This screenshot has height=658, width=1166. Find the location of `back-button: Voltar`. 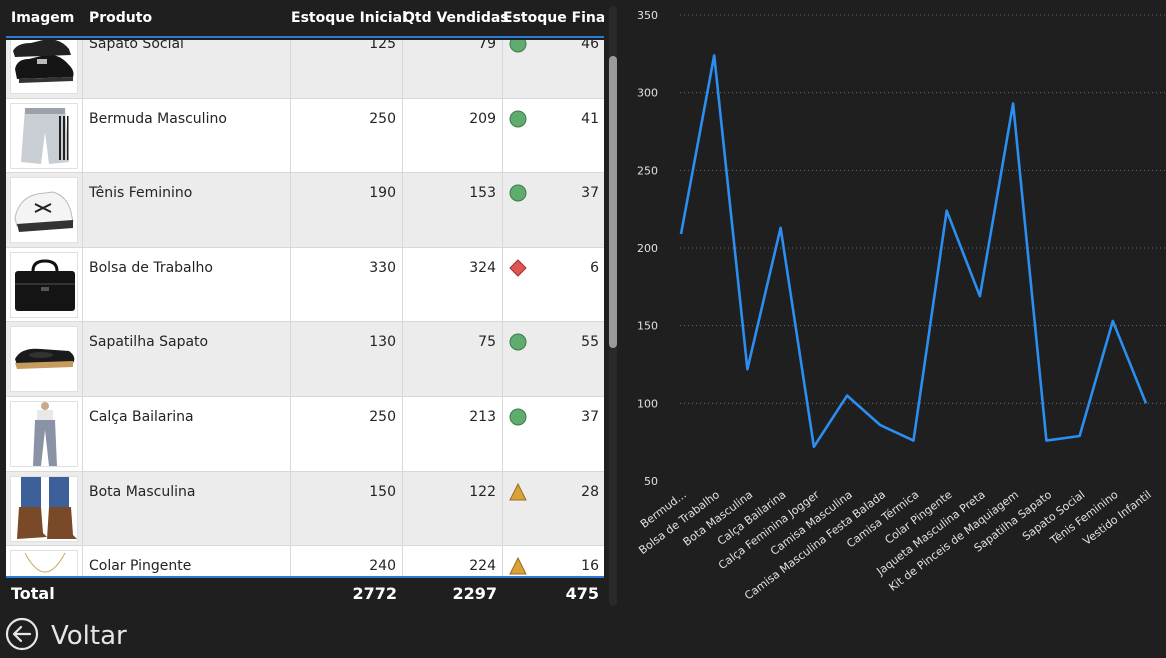

back-button: Voltar is located at coordinates (66, 636).